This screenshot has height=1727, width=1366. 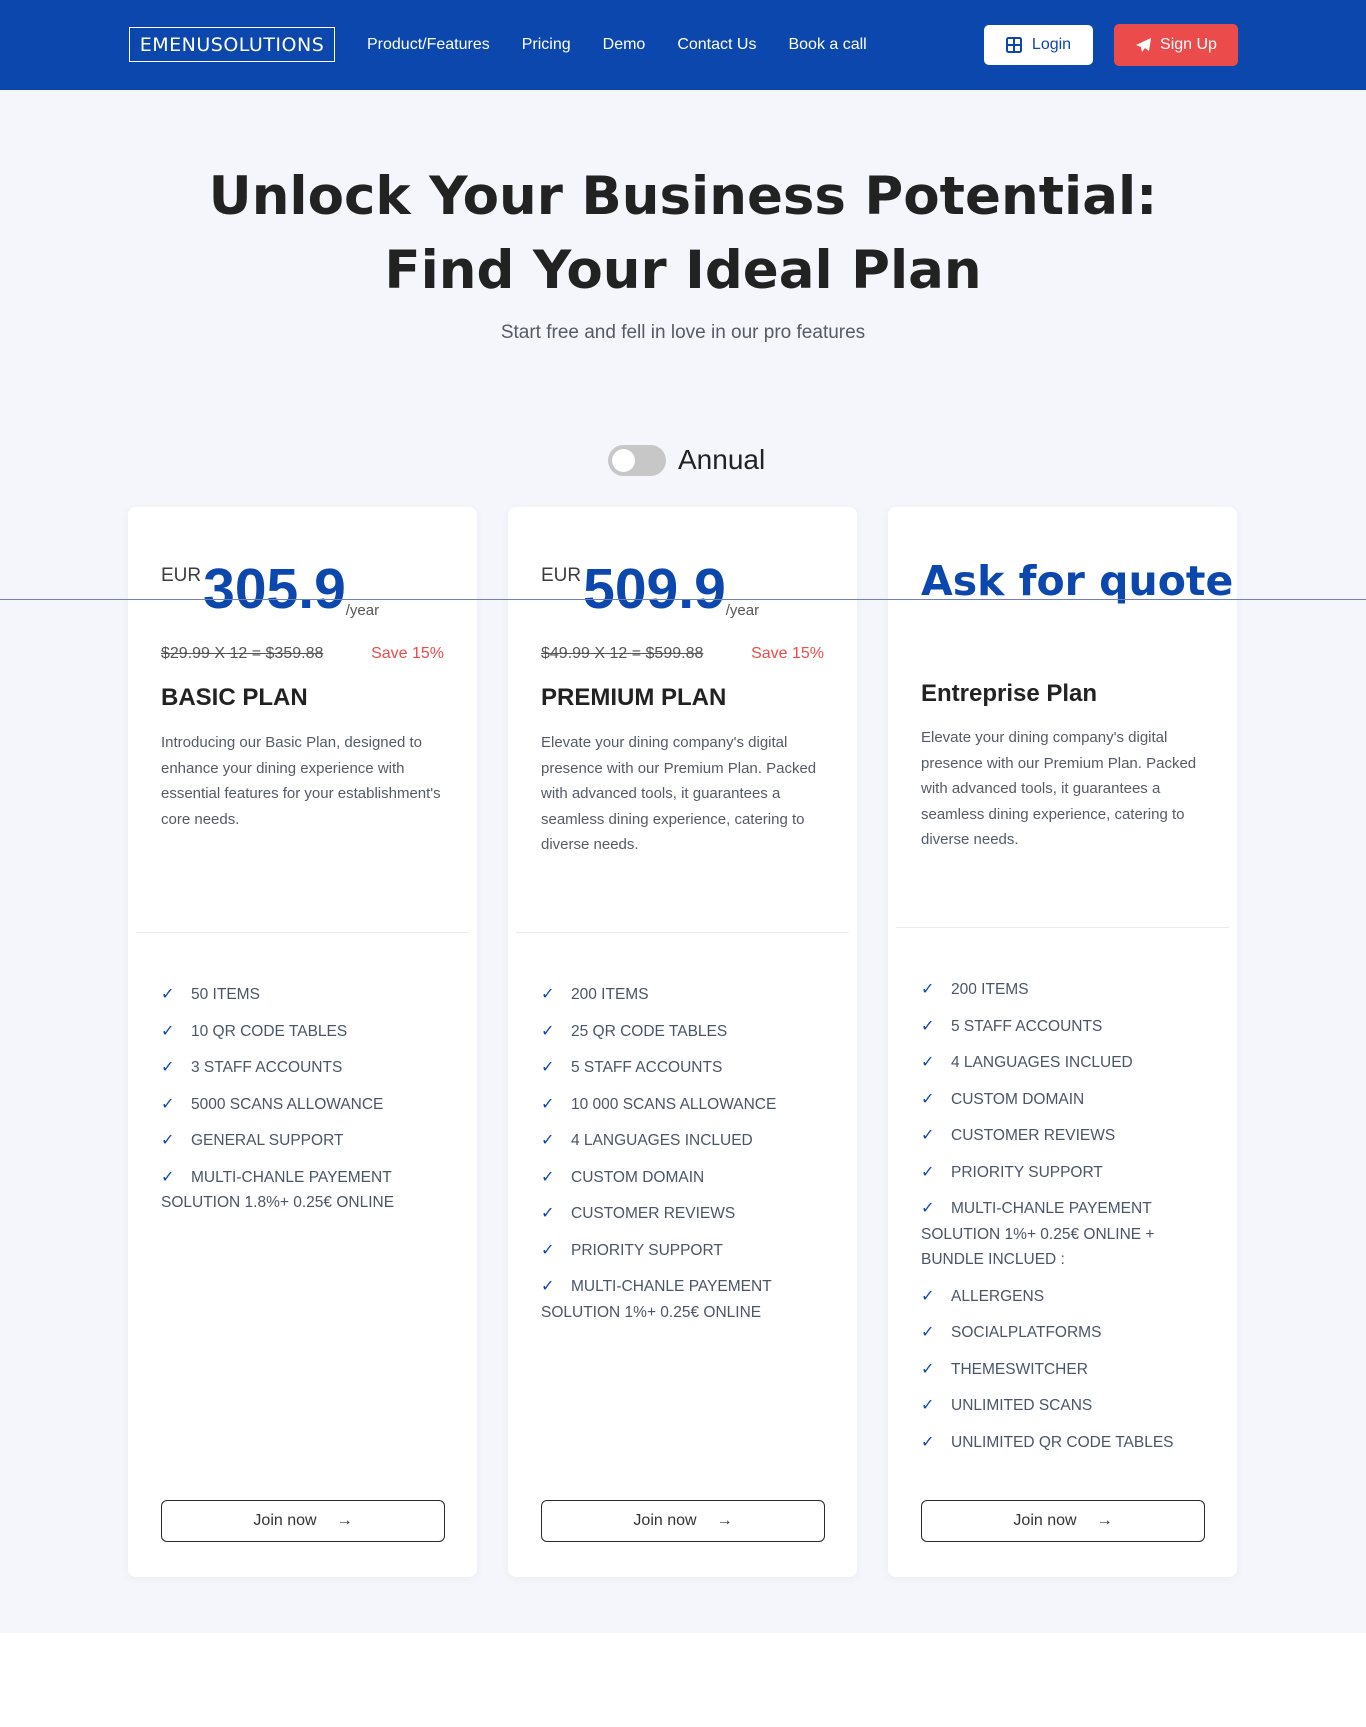 What do you see at coordinates (638, 1177) in the screenshot?
I see `feature-label: CUSTOM DOMAIN` at bounding box center [638, 1177].